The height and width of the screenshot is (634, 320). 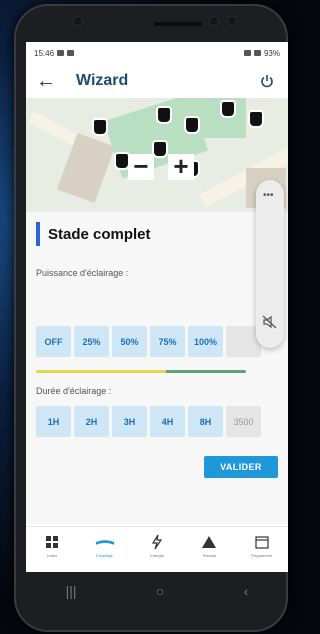 What do you see at coordinates (53, 341) in the screenshot?
I see `power-option-off: OFF` at bounding box center [53, 341].